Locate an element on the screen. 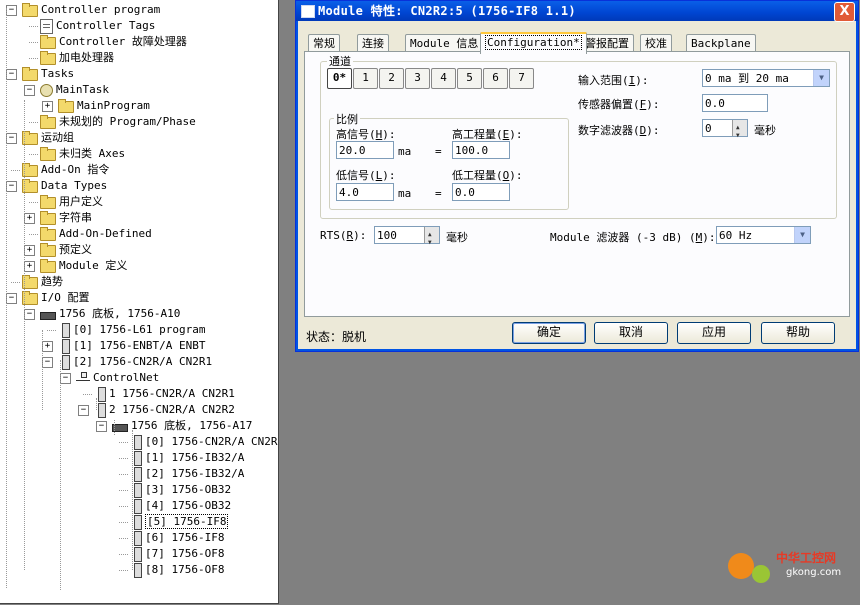 This screenshot has width=860, height=605. dialog-titlebar: Module 特性: CN2R2:5 (1756-IF8 1.1) X is located at coordinates (577, 11).